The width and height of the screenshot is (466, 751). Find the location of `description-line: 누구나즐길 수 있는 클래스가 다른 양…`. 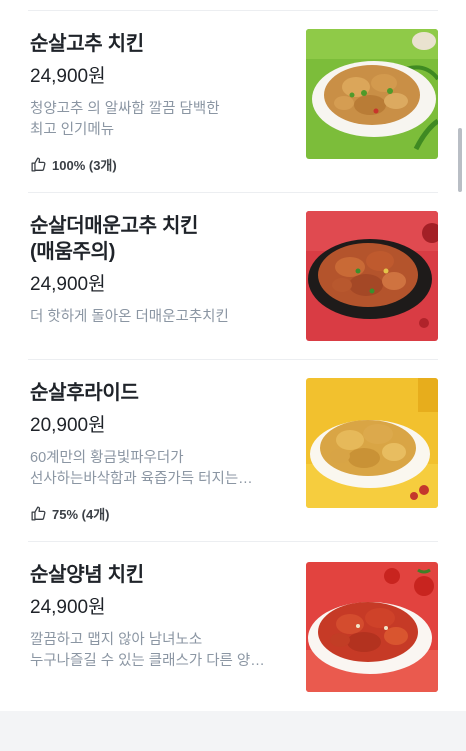

description-line: 누구나즐길 수 있는 클래스가 다른 양… is located at coordinates (147, 661).